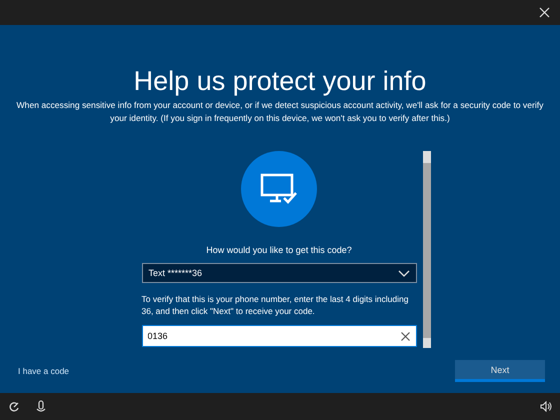  I want to click on microphone-icon, so click(41, 406).